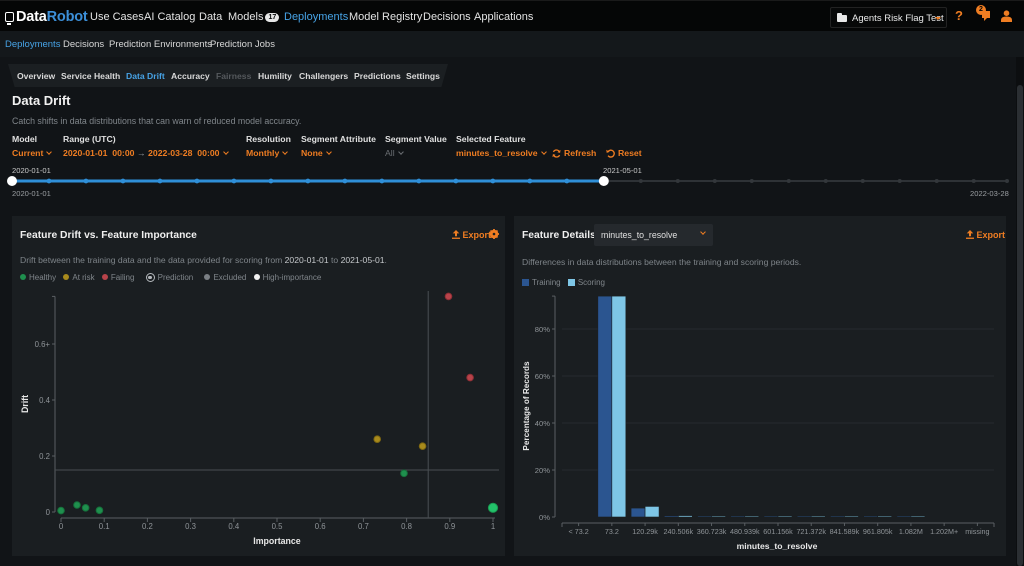 This screenshot has width=1024, height=566. Describe the element at coordinates (385, 17) in the screenshot. I see `nav-model-registry: Model Registry` at that location.